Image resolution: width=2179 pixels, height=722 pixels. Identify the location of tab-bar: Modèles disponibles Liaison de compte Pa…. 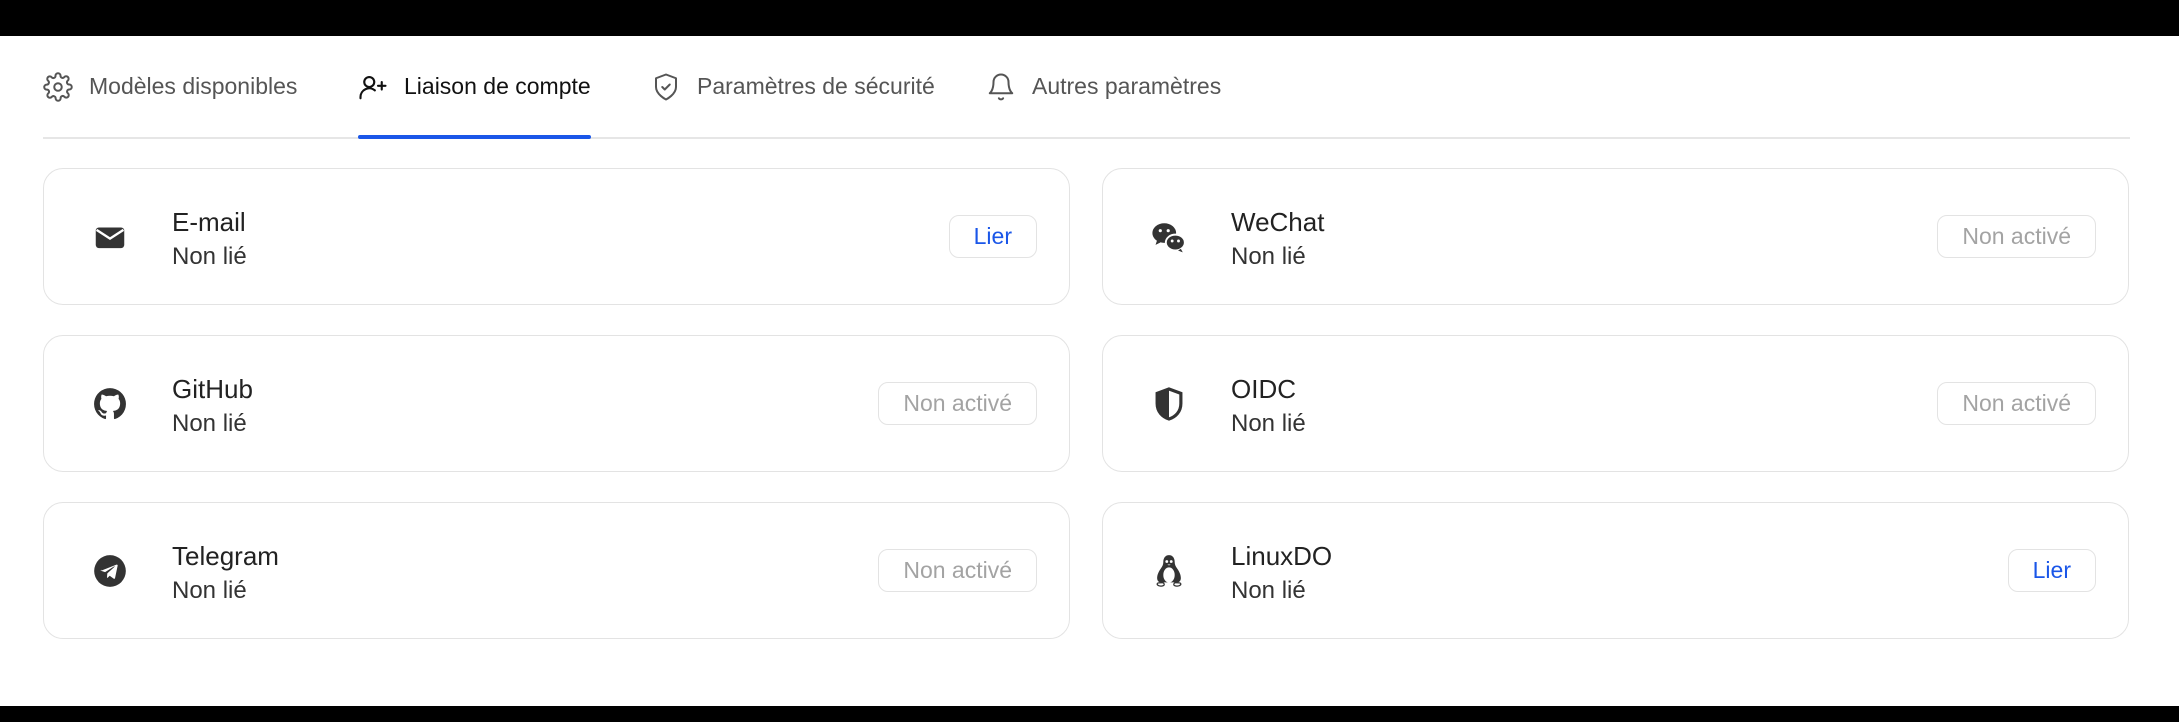
(1086, 87).